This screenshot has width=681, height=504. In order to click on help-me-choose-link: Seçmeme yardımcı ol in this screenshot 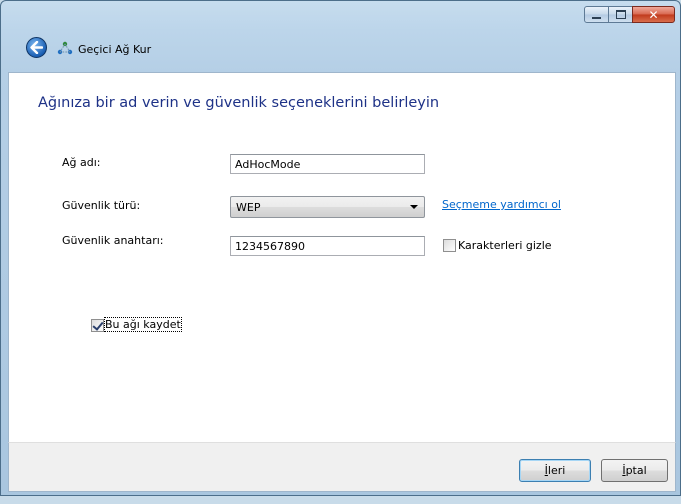, I will do `click(501, 204)`.